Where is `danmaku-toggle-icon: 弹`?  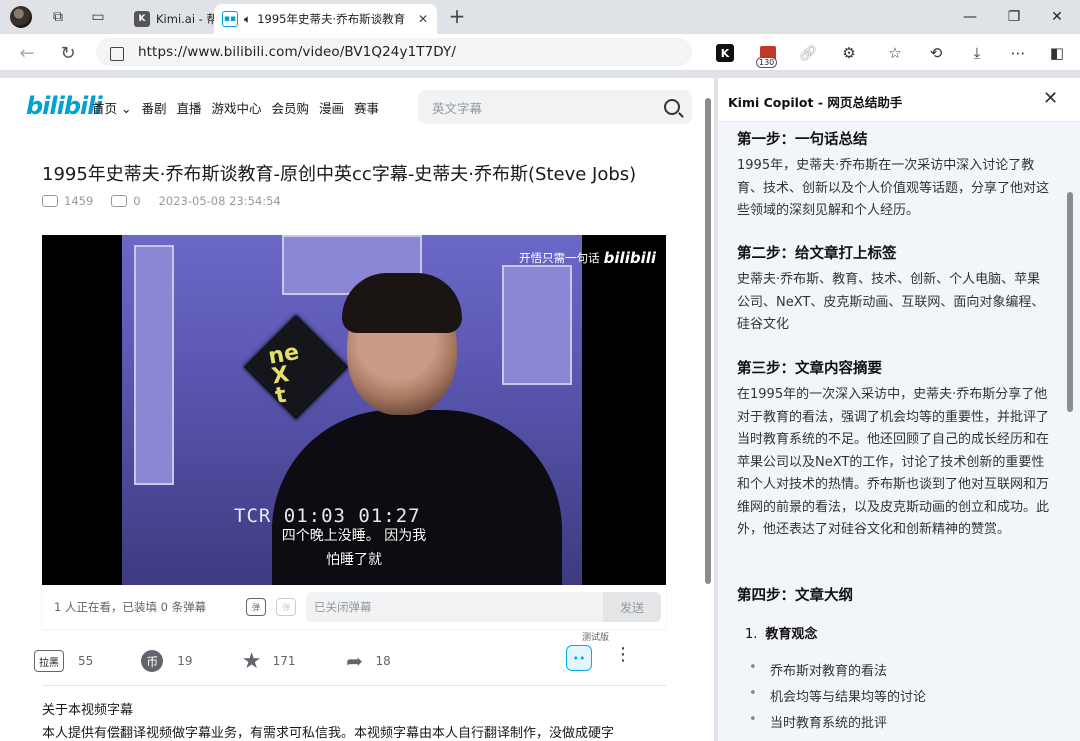
danmaku-toggle-icon: 弹 is located at coordinates (256, 607).